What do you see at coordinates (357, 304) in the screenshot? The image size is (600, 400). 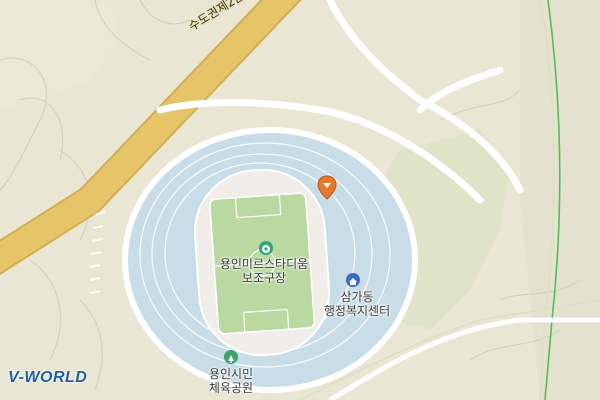 I see `district-office-label: 삼가동 행정복지센터` at bounding box center [357, 304].